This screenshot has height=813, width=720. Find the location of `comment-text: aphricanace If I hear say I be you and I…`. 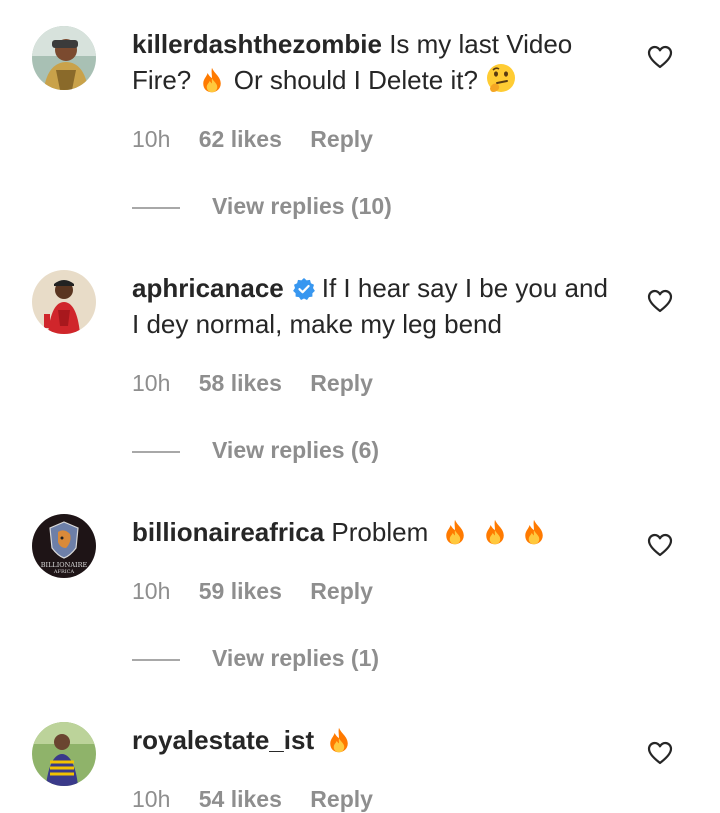

comment-text: aphricanace If I hear say I be you and I… is located at coordinates (372, 306).